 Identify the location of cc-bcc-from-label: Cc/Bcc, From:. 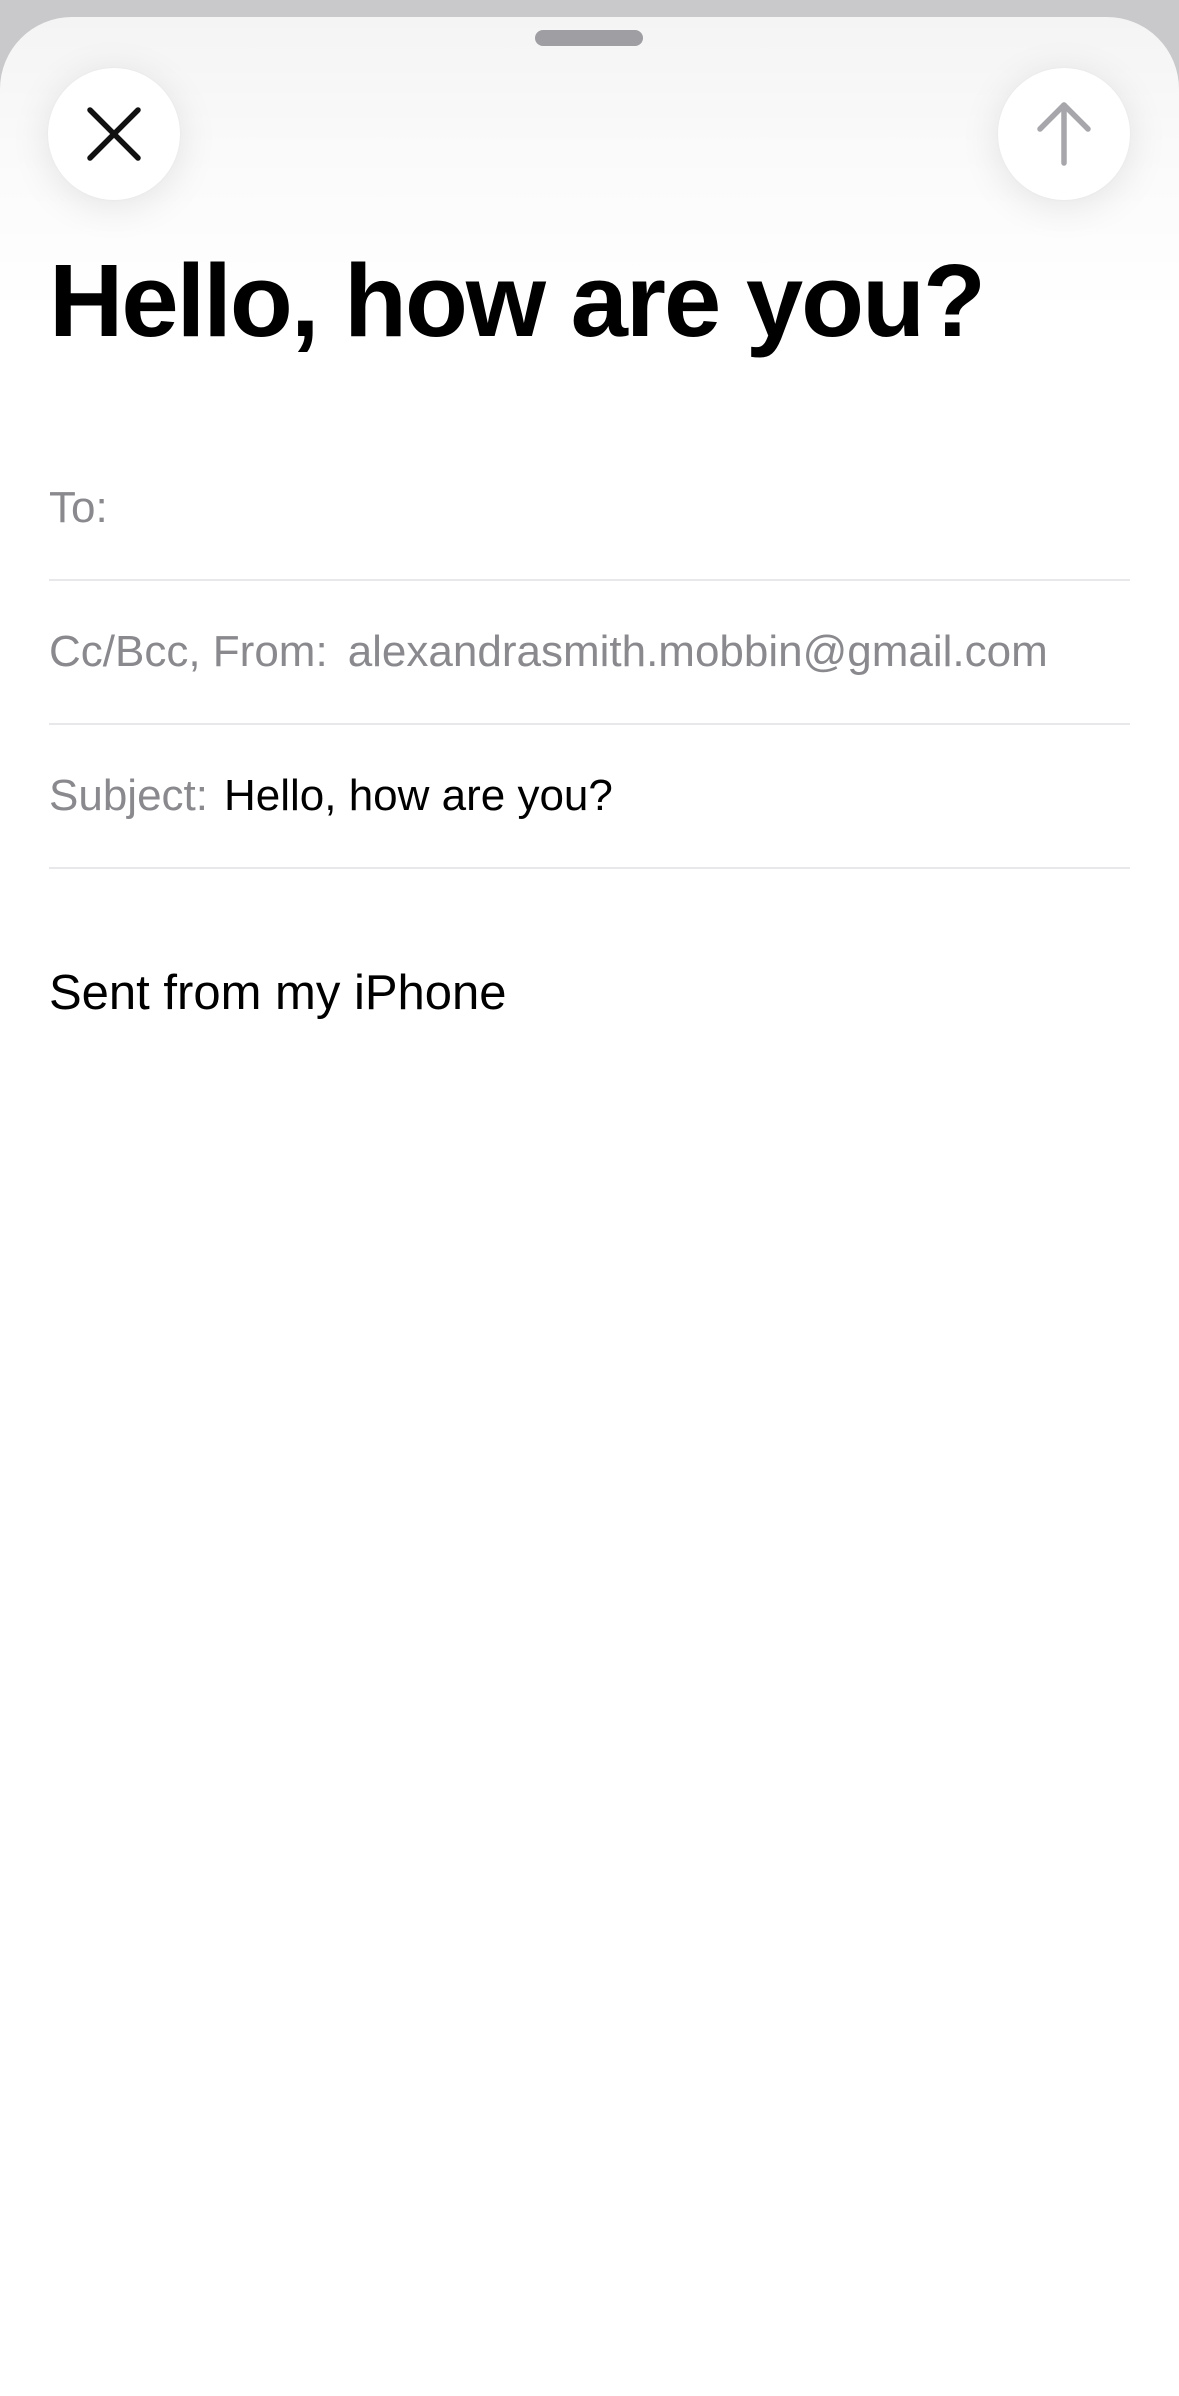
(188, 651).